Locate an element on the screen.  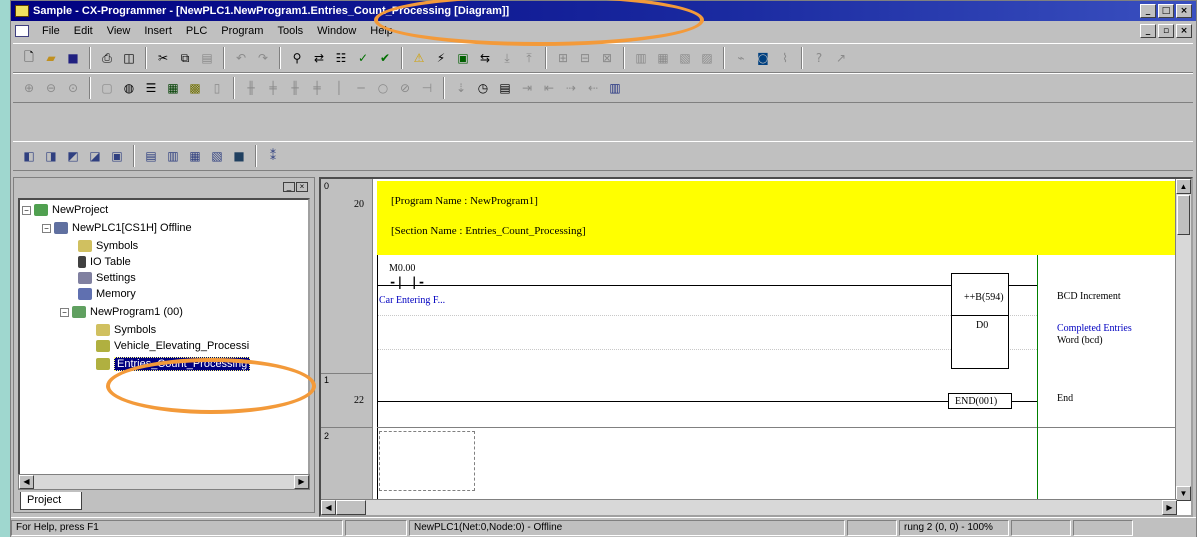
cut-icon: ✂ is located at coordinates (163, 58).